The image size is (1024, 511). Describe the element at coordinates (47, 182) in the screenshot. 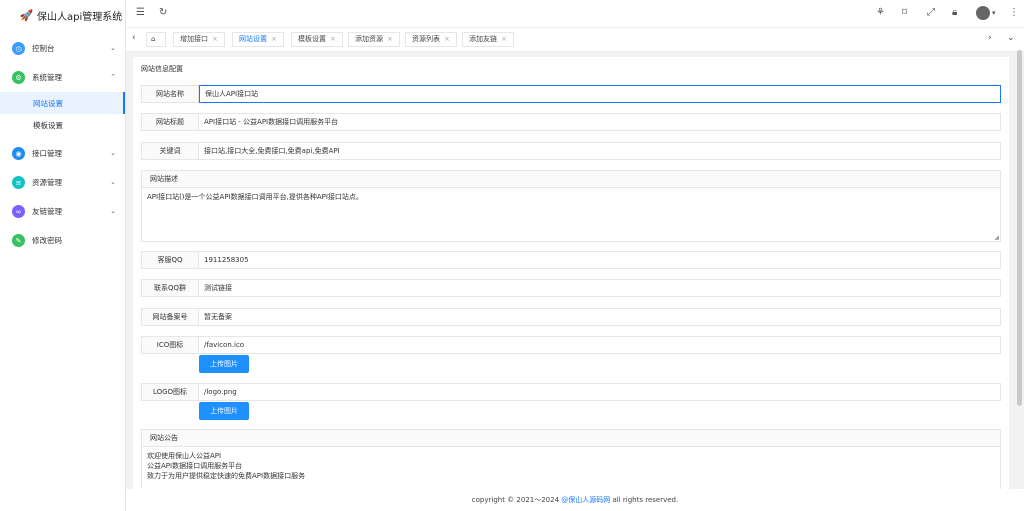

I see `sidebar-item-label: 资源管理` at that location.